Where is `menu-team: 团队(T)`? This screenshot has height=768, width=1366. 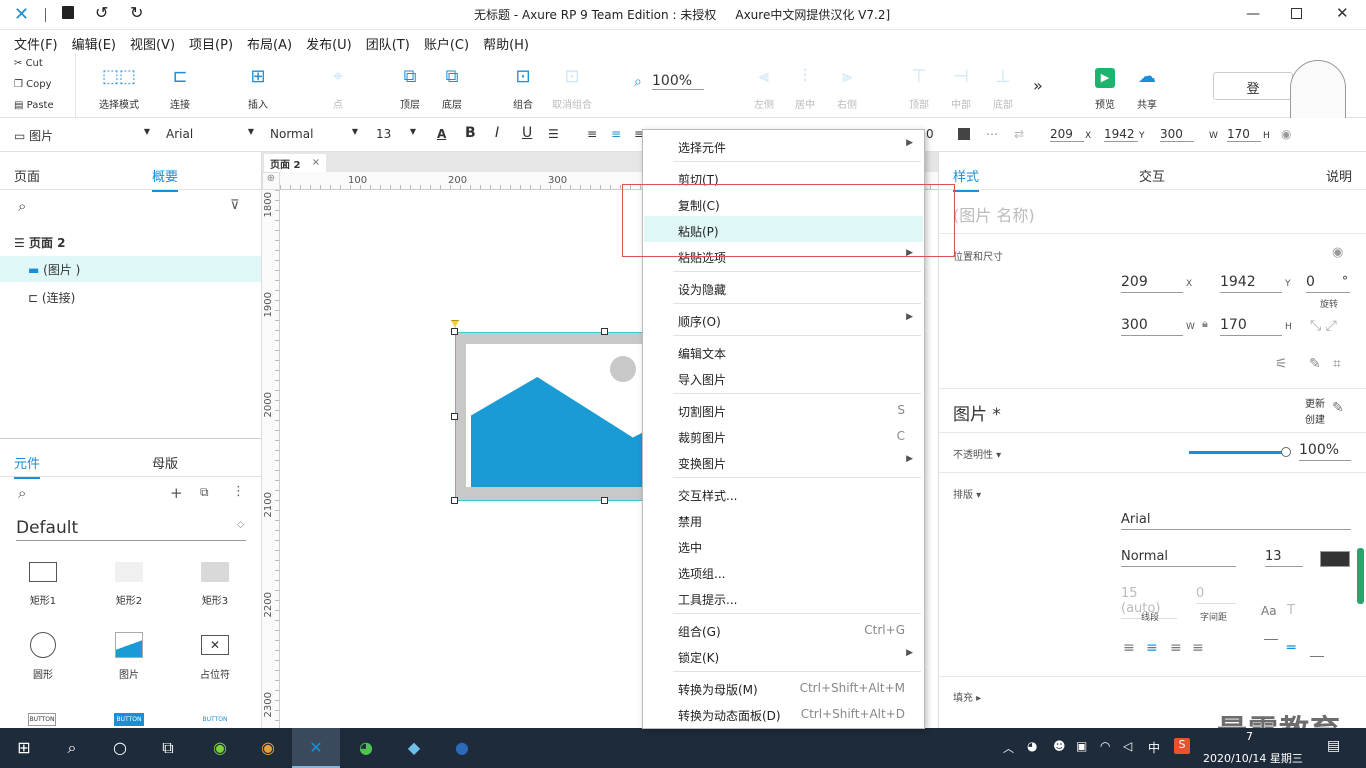
menu-team: 团队(T) is located at coordinates (388, 41).